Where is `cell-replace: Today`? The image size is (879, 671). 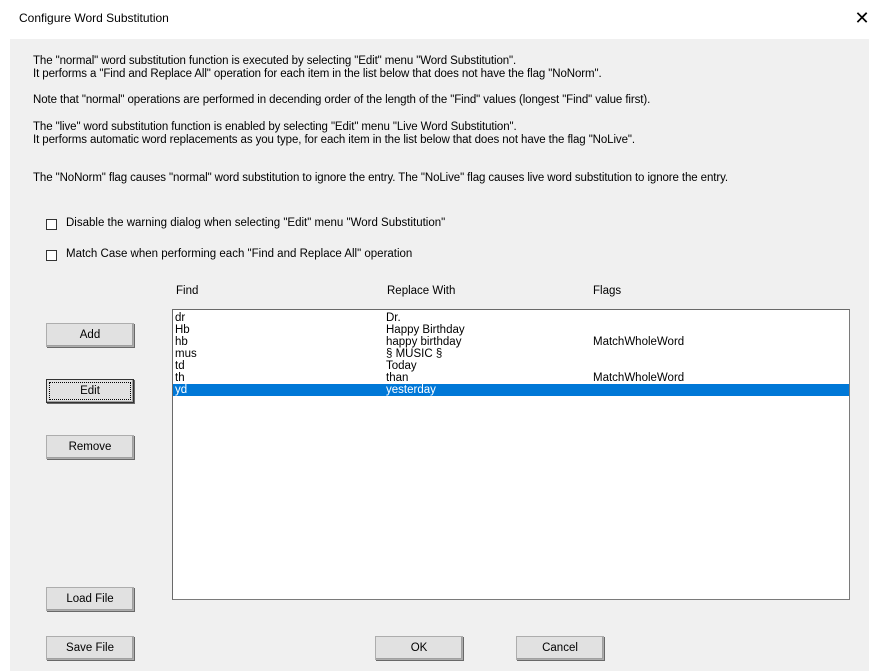 cell-replace: Today is located at coordinates (401, 366).